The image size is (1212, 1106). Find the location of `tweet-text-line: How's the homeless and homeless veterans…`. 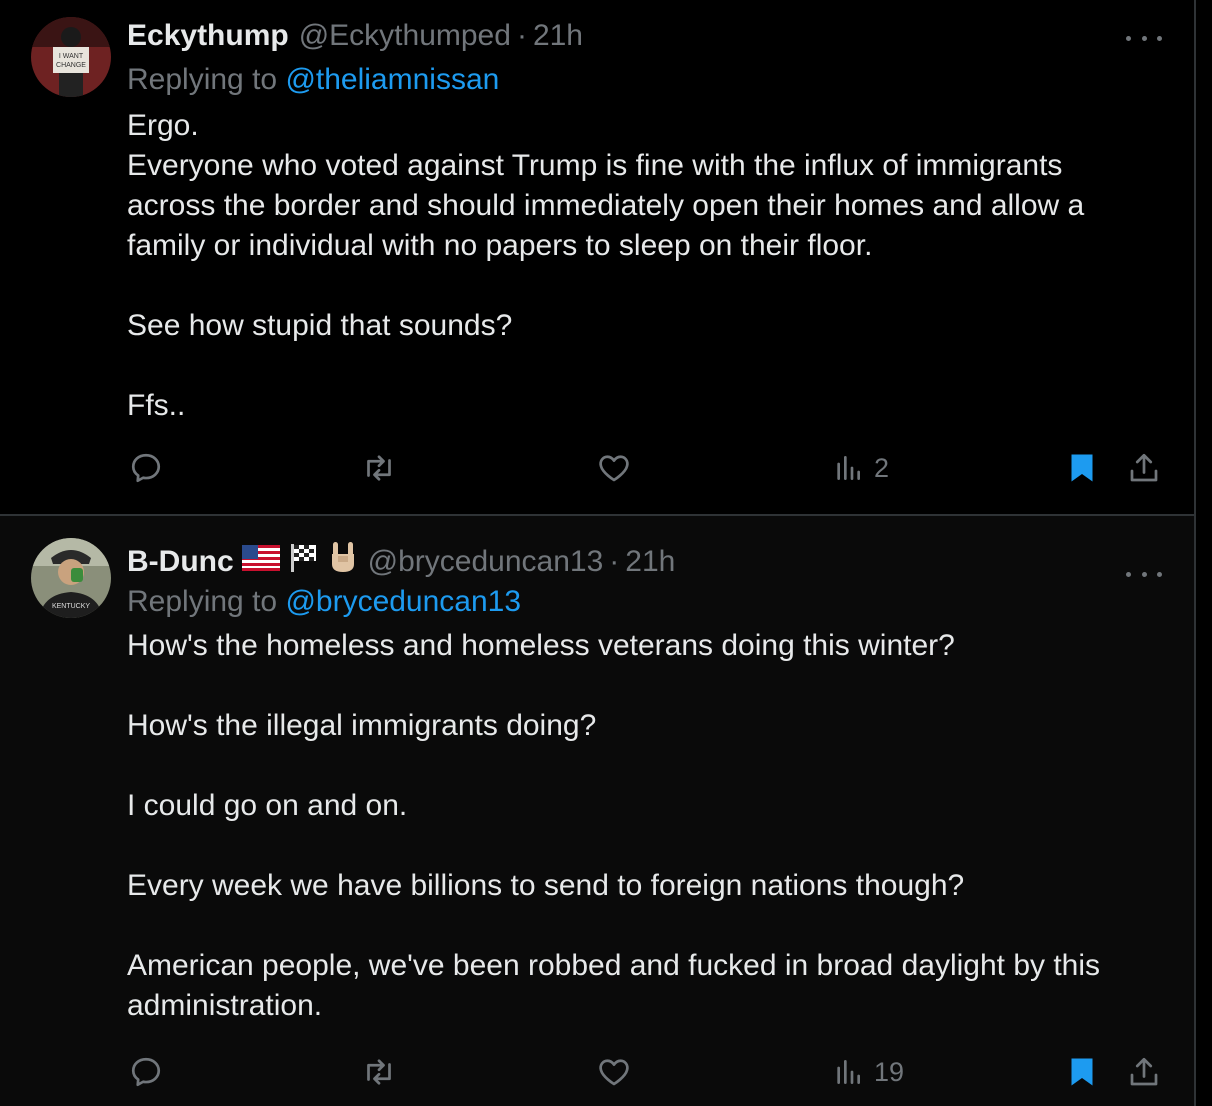

tweet-text-line: How's the homeless and homeless veterans… is located at coordinates (541, 645).